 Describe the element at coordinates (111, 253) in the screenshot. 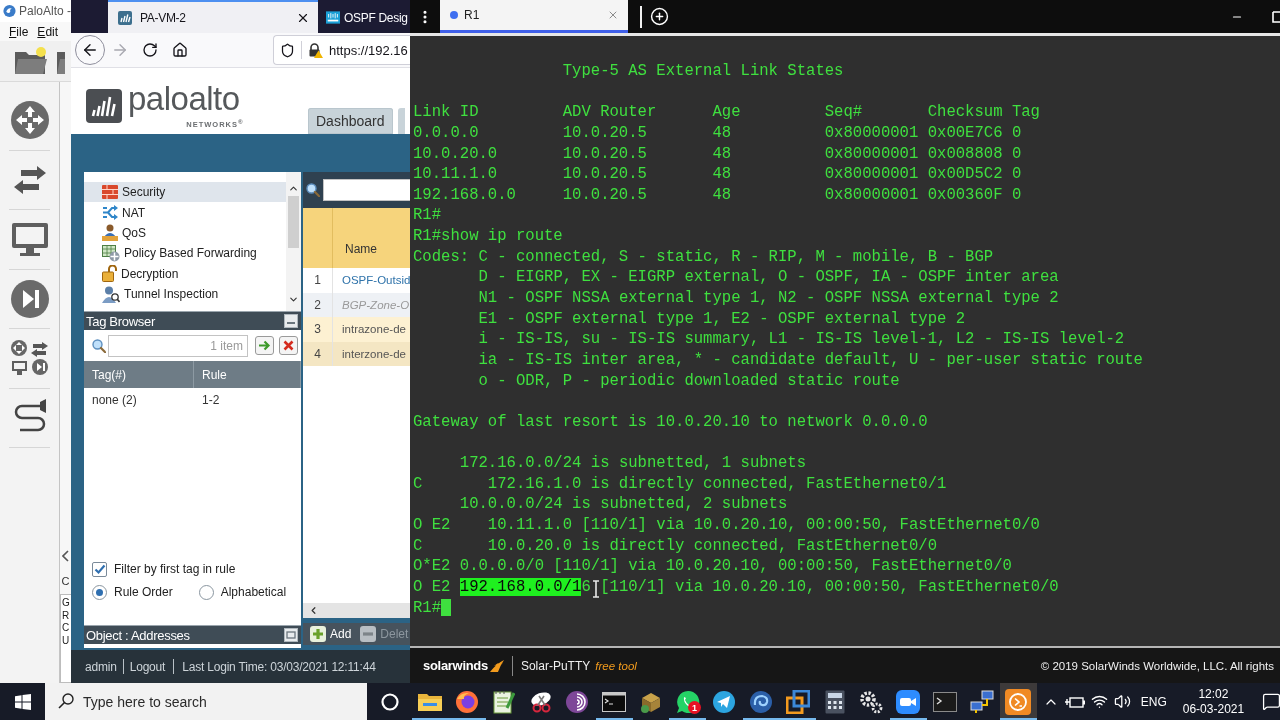

I see `grid-arrows-icon` at that location.